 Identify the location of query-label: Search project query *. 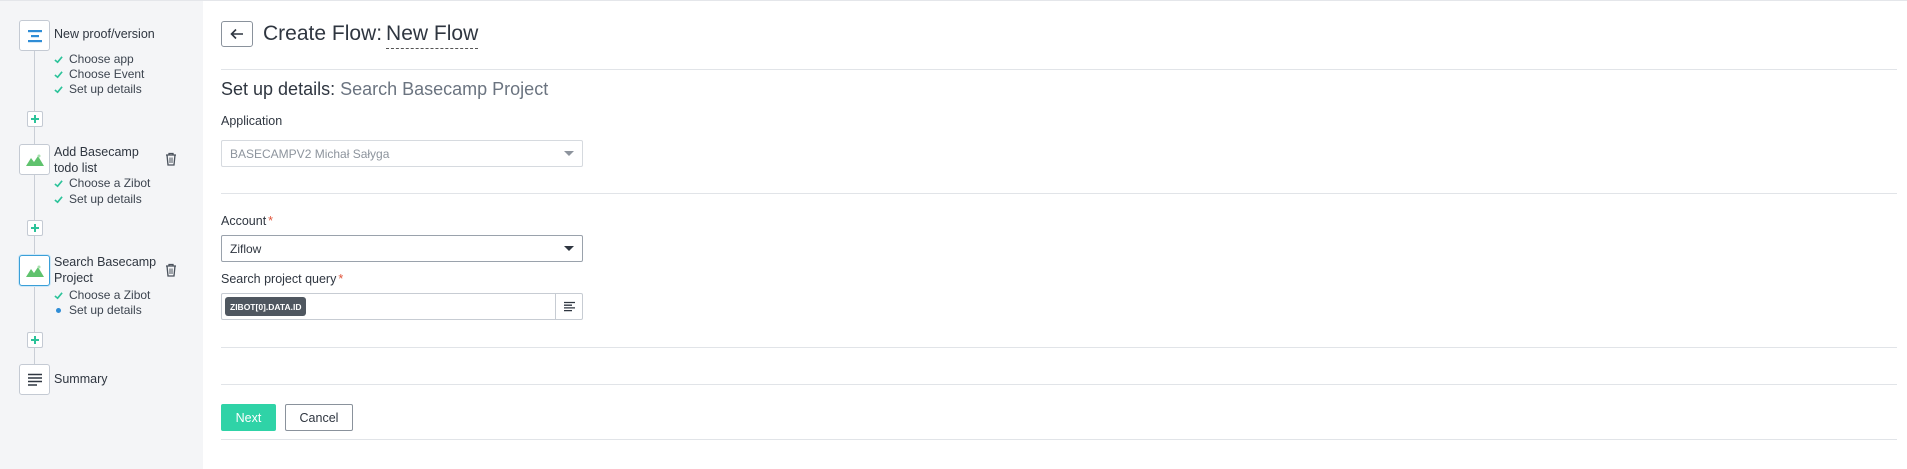
(282, 279).